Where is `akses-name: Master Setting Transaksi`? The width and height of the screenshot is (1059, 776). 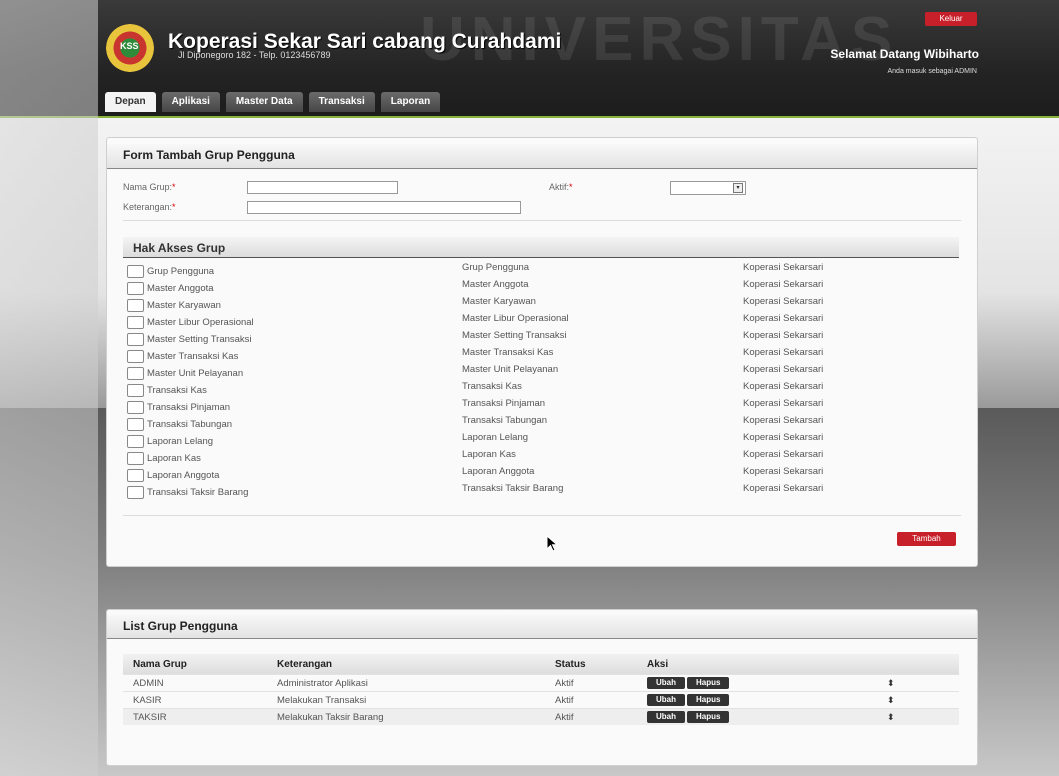 akses-name: Master Setting Transaksi is located at coordinates (199, 339).